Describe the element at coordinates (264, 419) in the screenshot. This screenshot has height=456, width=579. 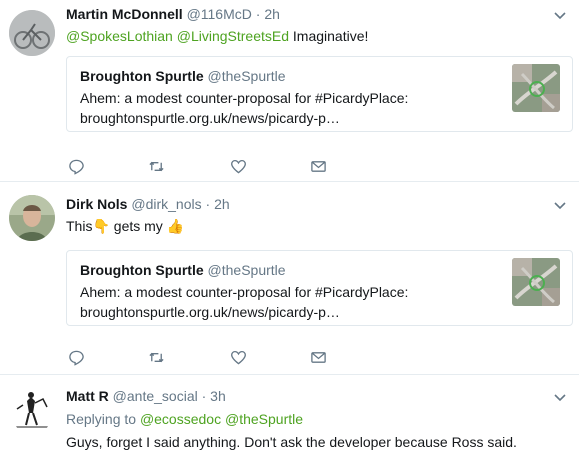
I see `mention-link: @theSpurtle` at that location.